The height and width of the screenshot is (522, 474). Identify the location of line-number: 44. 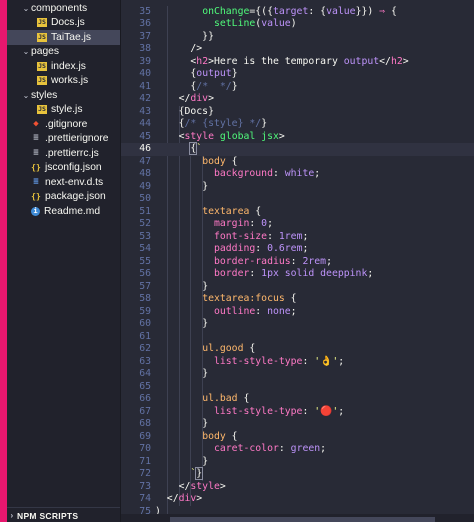
(145, 123).